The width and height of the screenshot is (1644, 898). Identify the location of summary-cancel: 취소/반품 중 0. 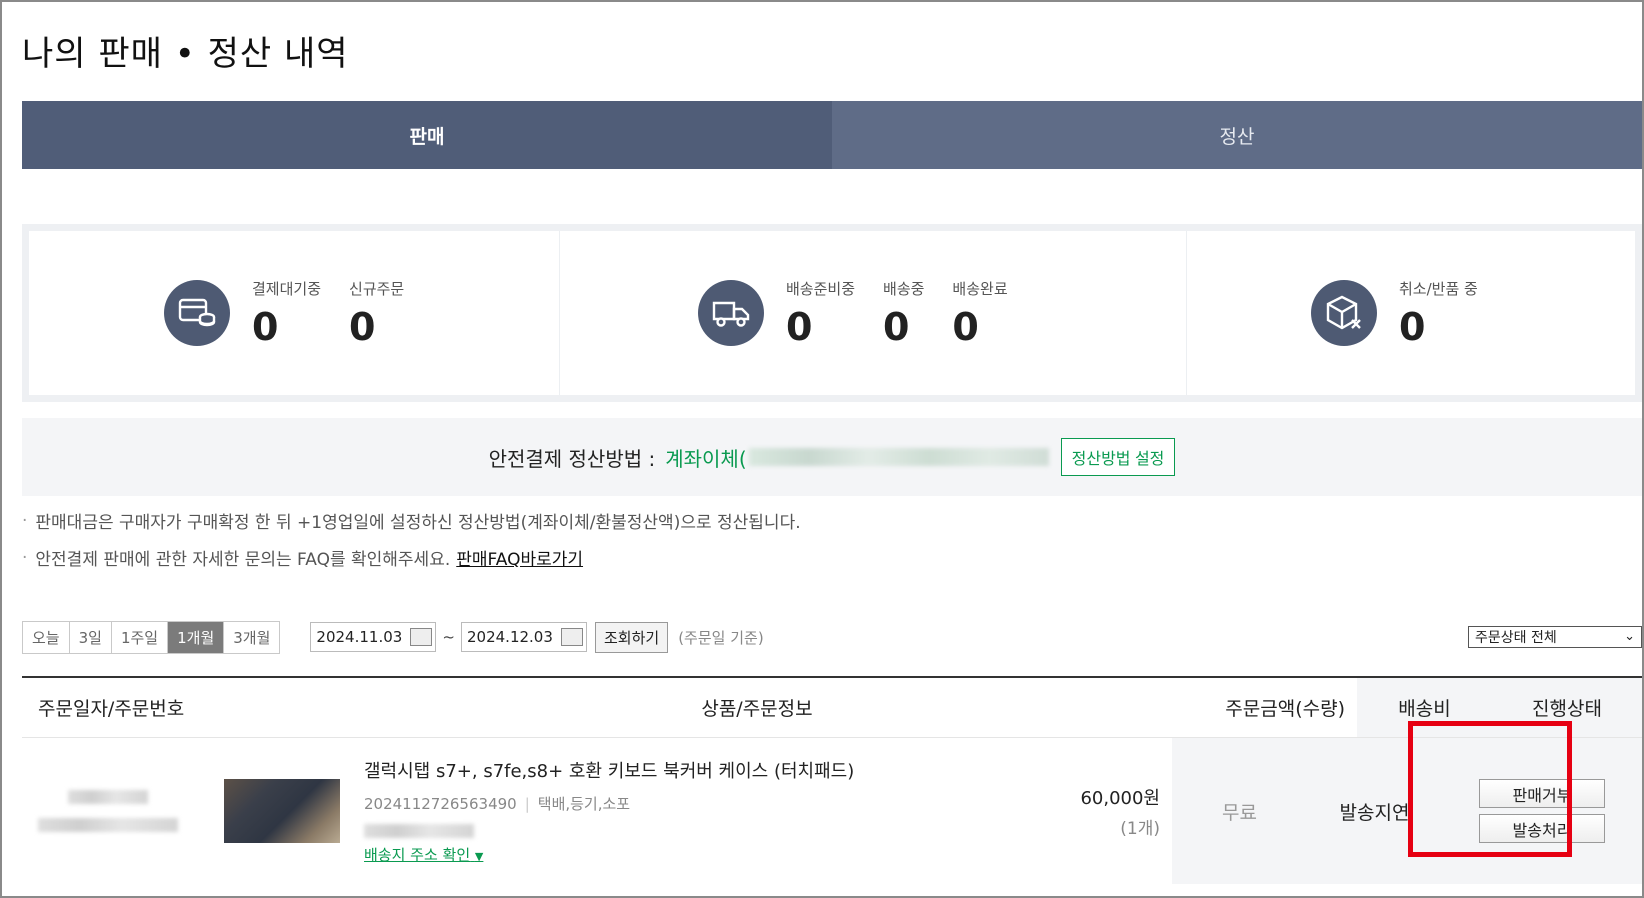
(1410, 313).